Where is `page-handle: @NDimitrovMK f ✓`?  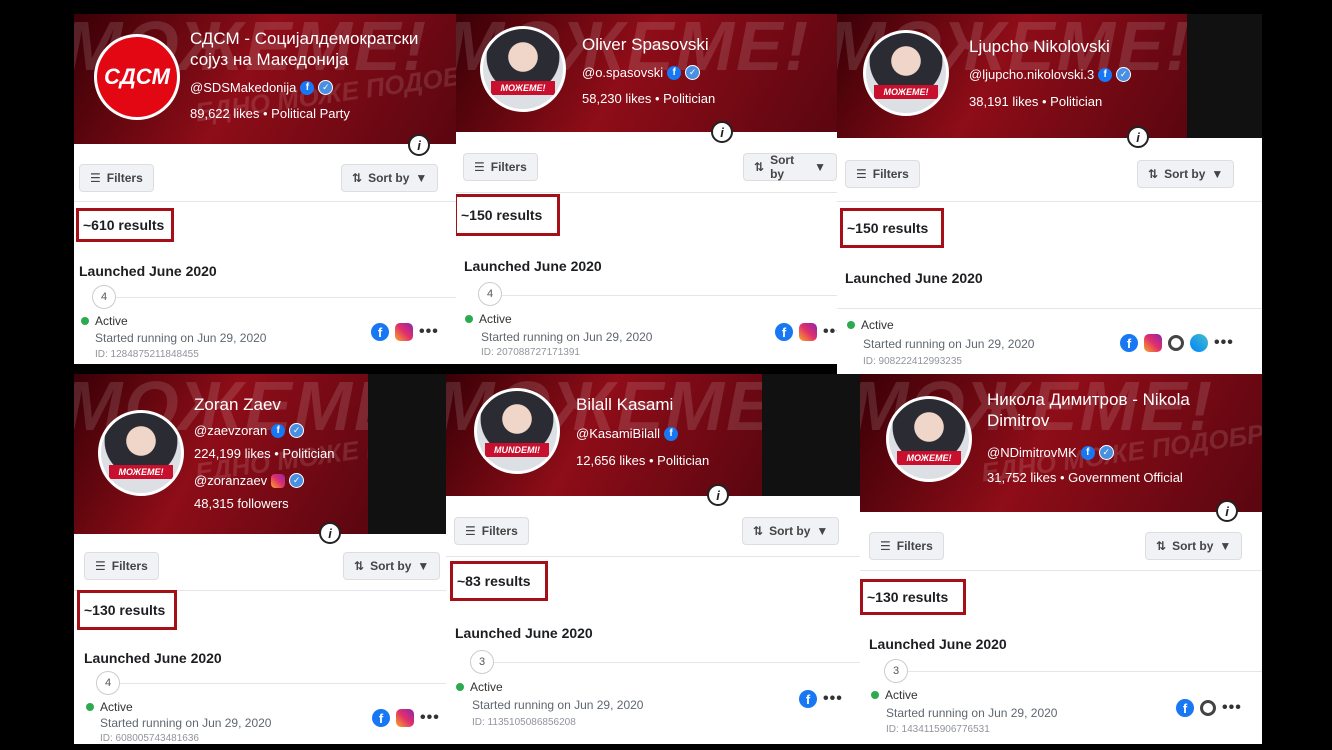 page-handle: @NDimitrovMK f ✓ is located at coordinates (1050, 452).